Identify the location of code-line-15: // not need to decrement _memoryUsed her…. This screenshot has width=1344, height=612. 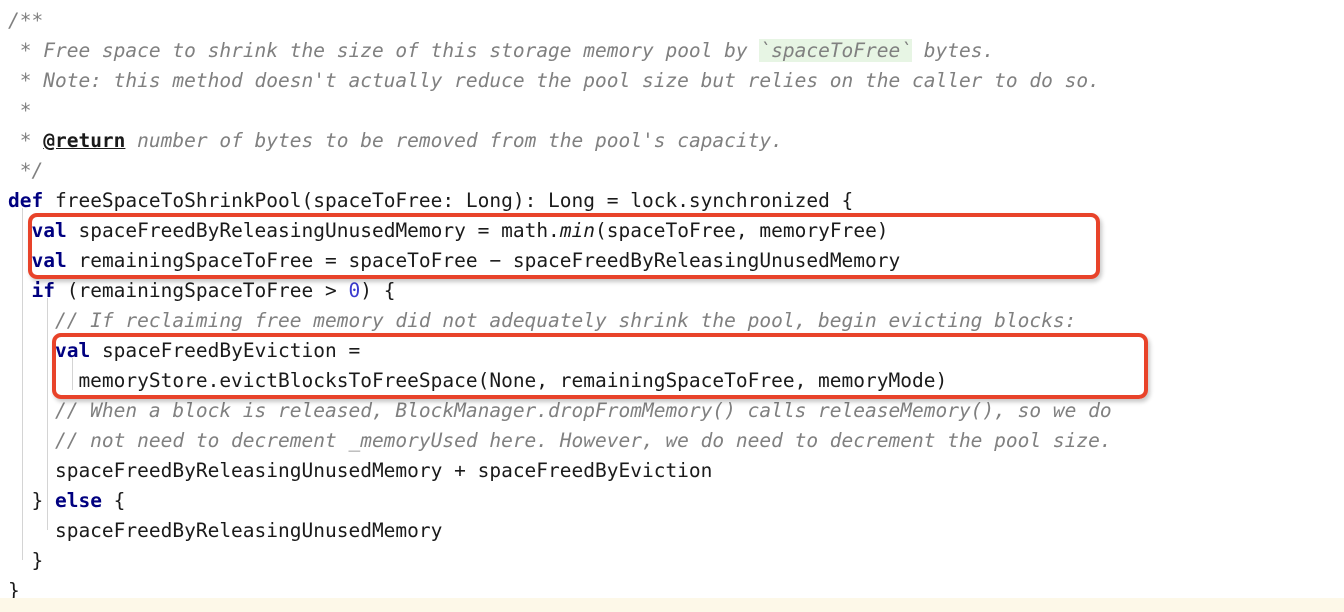
(672, 441).